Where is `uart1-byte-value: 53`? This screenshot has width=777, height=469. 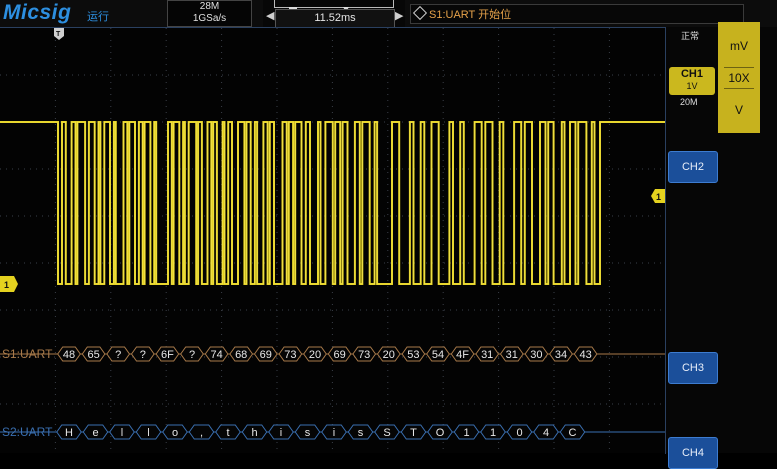
uart1-byte-value: 53 is located at coordinates (413, 355).